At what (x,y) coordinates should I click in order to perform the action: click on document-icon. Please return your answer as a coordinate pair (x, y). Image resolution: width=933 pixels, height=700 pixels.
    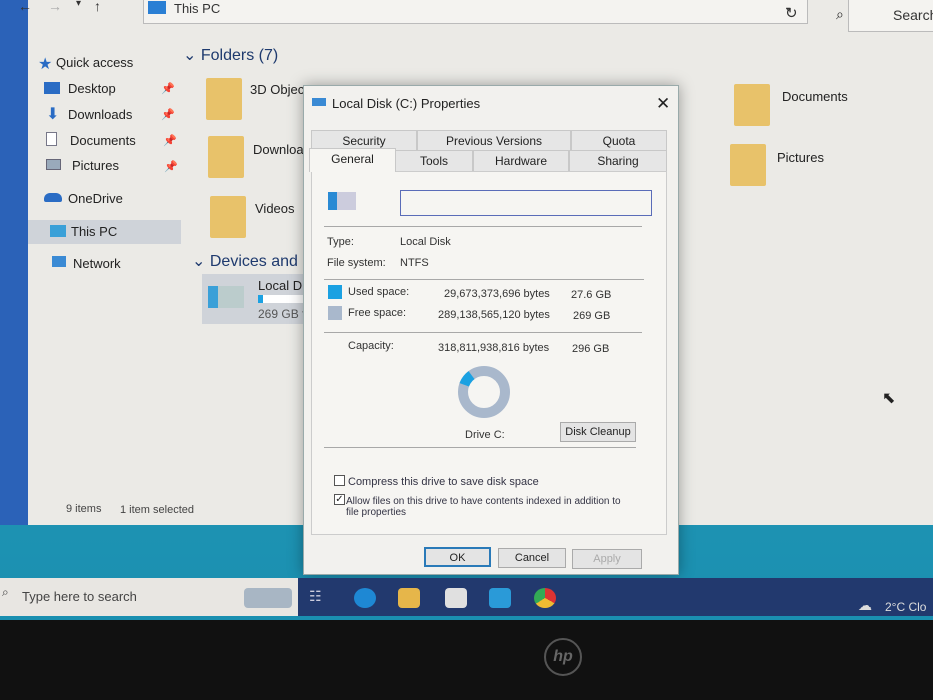
    Looking at the image, I should click on (51, 139).